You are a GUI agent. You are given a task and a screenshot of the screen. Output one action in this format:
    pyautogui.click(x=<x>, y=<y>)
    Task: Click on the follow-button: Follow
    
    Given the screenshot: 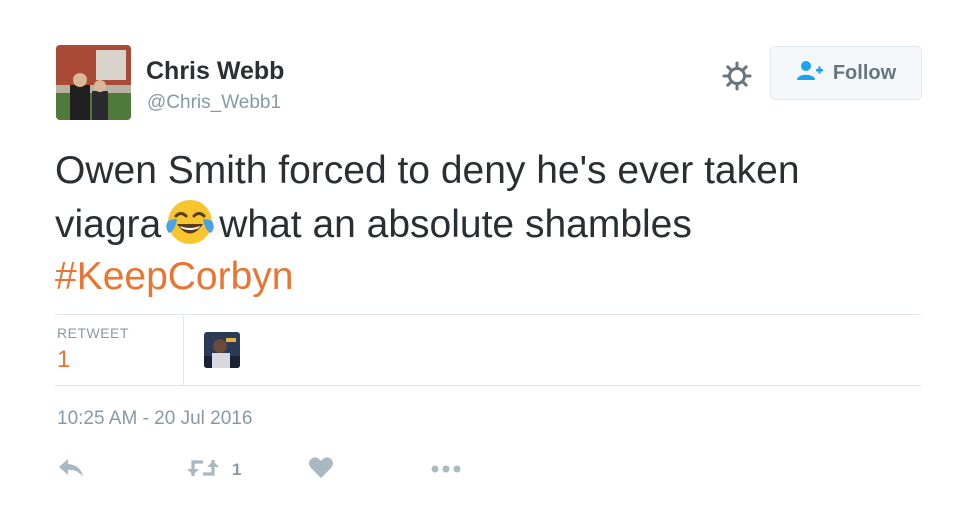 What is the action you would take?
    pyautogui.click(x=846, y=73)
    